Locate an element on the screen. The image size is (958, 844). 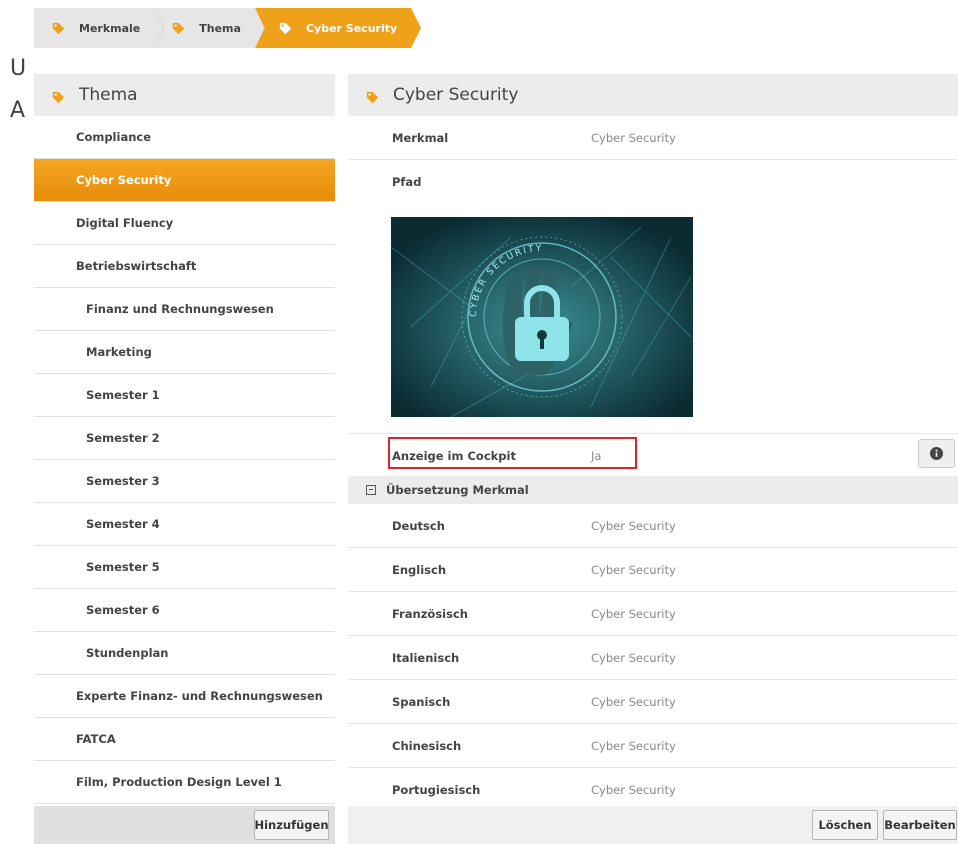
background-text-2: A is located at coordinates (18, 110).